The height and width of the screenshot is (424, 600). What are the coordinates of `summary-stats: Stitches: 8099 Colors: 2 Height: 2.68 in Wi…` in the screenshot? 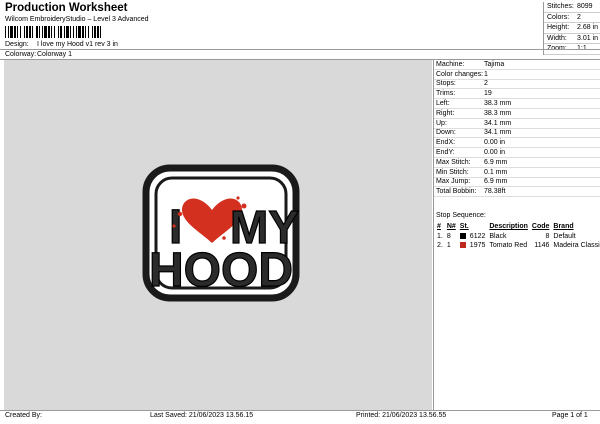 It's located at (571, 28).